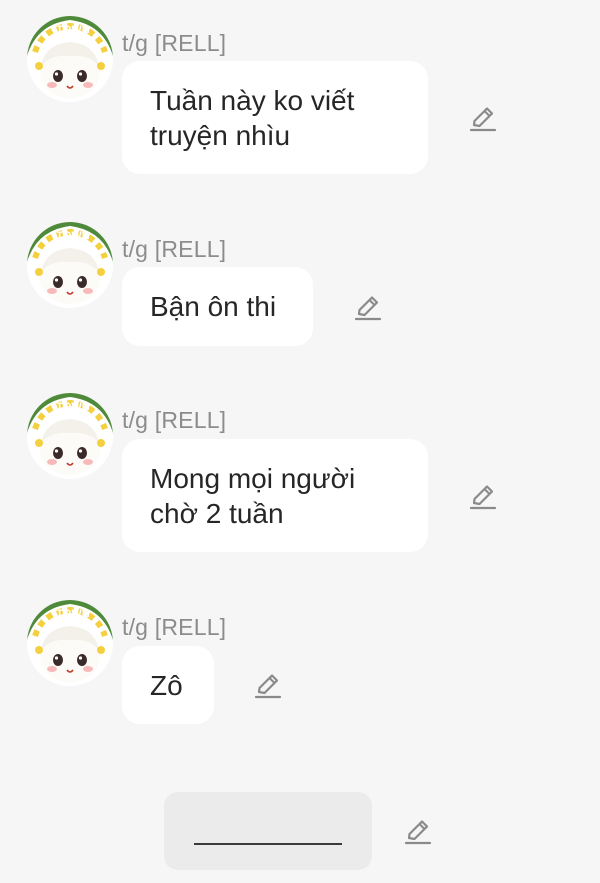  I want to click on message-text: Tuần này ko viết truyện nhìu, so click(252, 118).